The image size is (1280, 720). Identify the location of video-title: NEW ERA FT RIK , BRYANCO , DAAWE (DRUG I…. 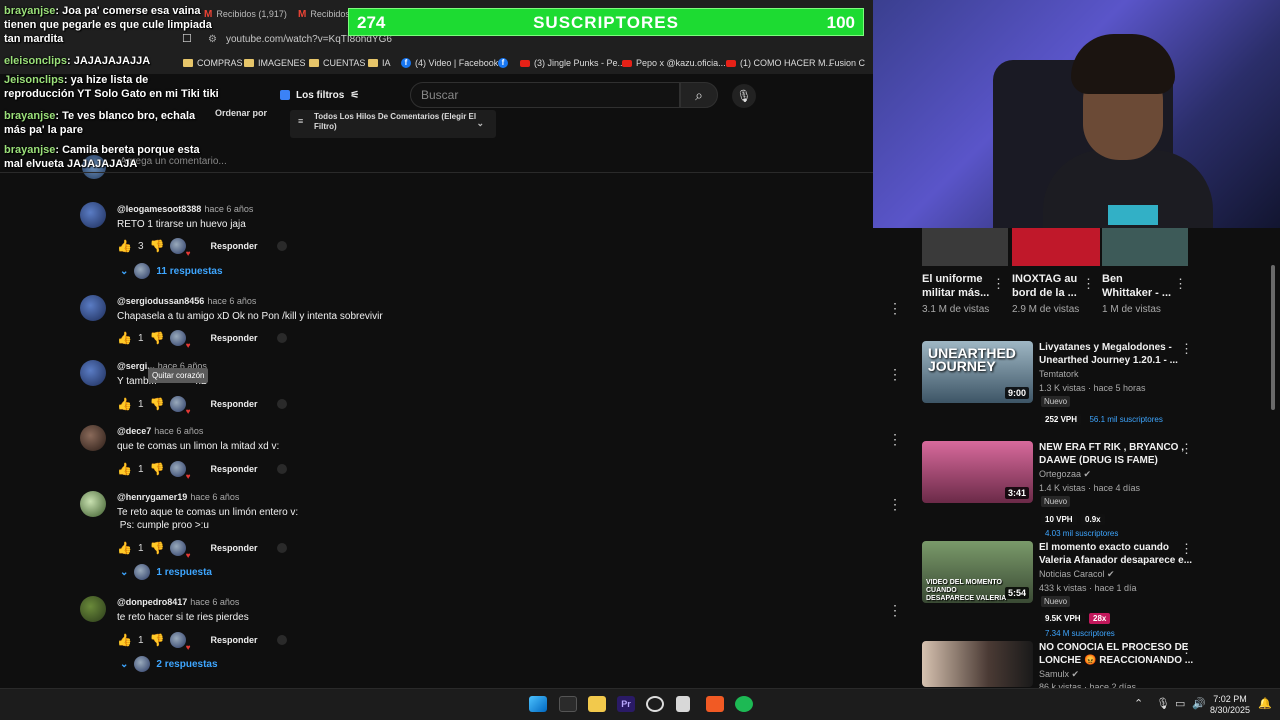
(1111, 454).